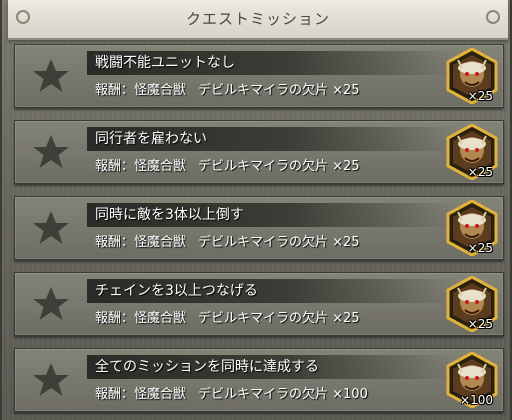  I want to click on panel-title: クエストミッション, so click(257, 19).